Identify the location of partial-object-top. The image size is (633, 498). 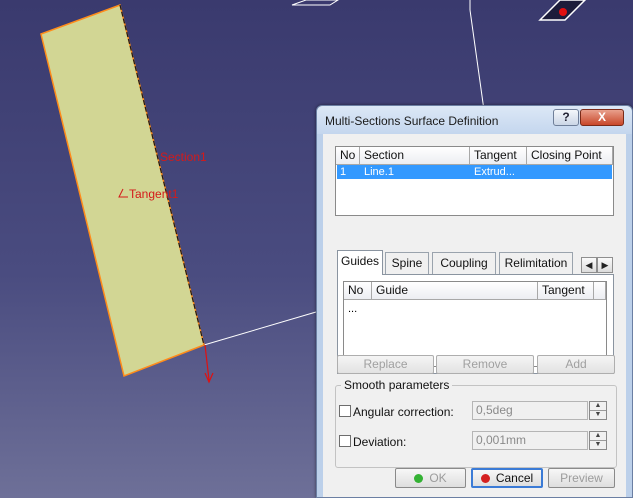
(315, 3).